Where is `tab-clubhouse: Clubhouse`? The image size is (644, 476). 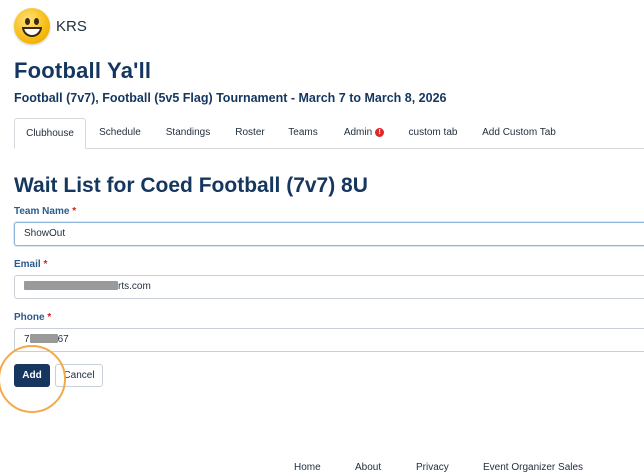
tab-clubhouse: Clubhouse is located at coordinates (50, 133).